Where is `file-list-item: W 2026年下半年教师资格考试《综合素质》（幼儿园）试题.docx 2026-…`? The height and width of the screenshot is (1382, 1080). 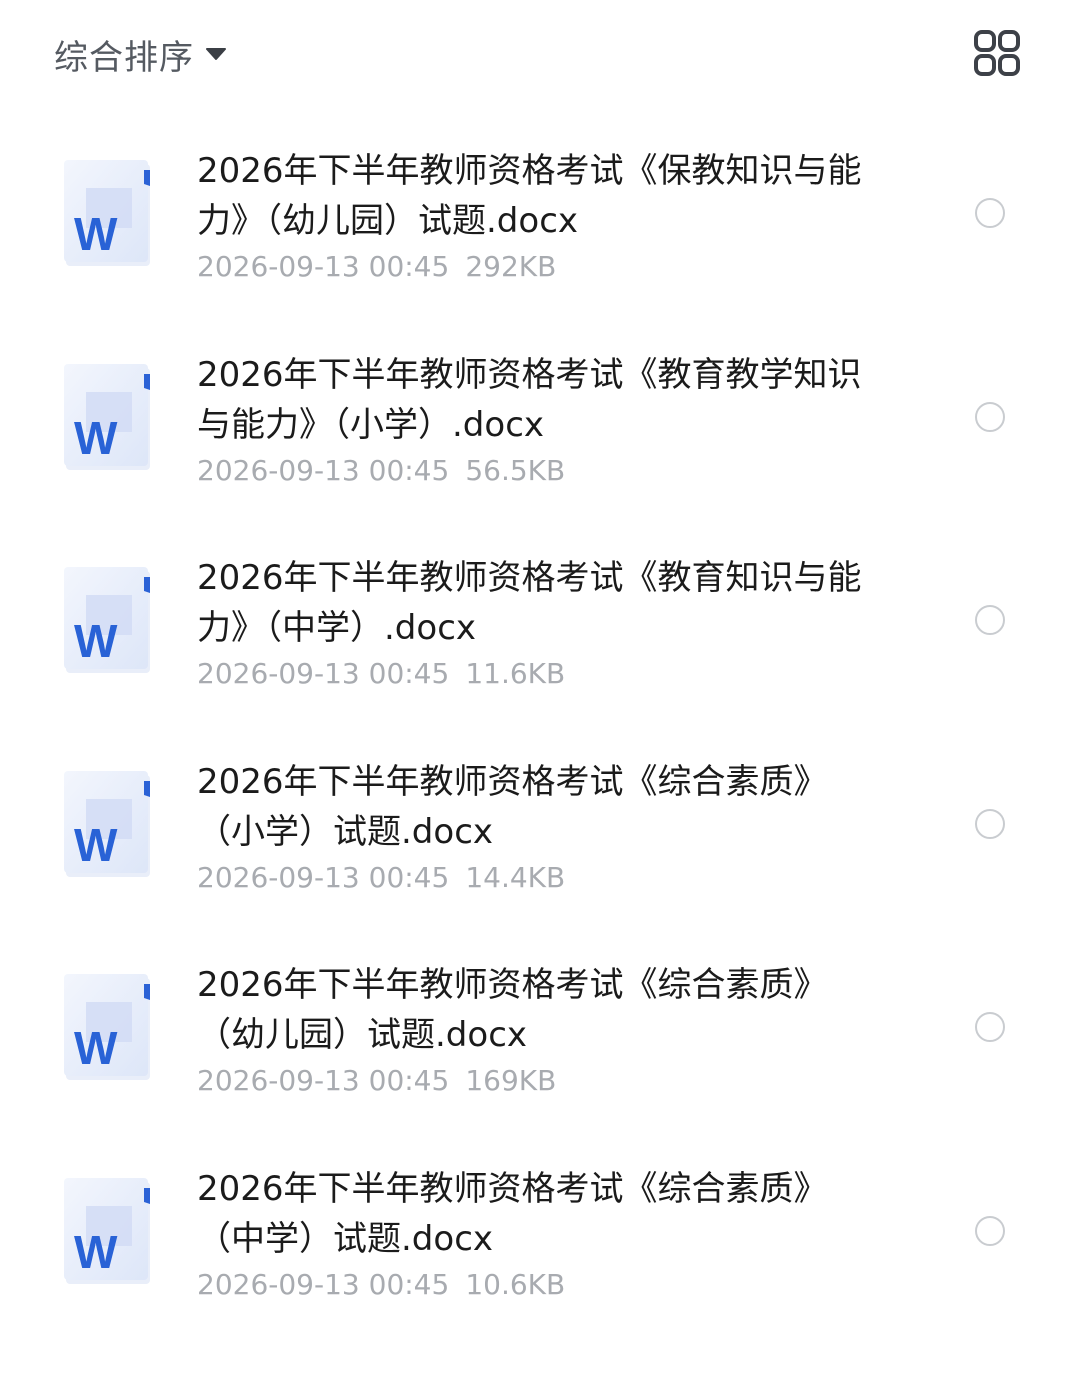 file-list-item: W 2026年下半年教师资格考试《综合素质》（幼儿园）试题.docx 2026-… is located at coordinates (540, 1046).